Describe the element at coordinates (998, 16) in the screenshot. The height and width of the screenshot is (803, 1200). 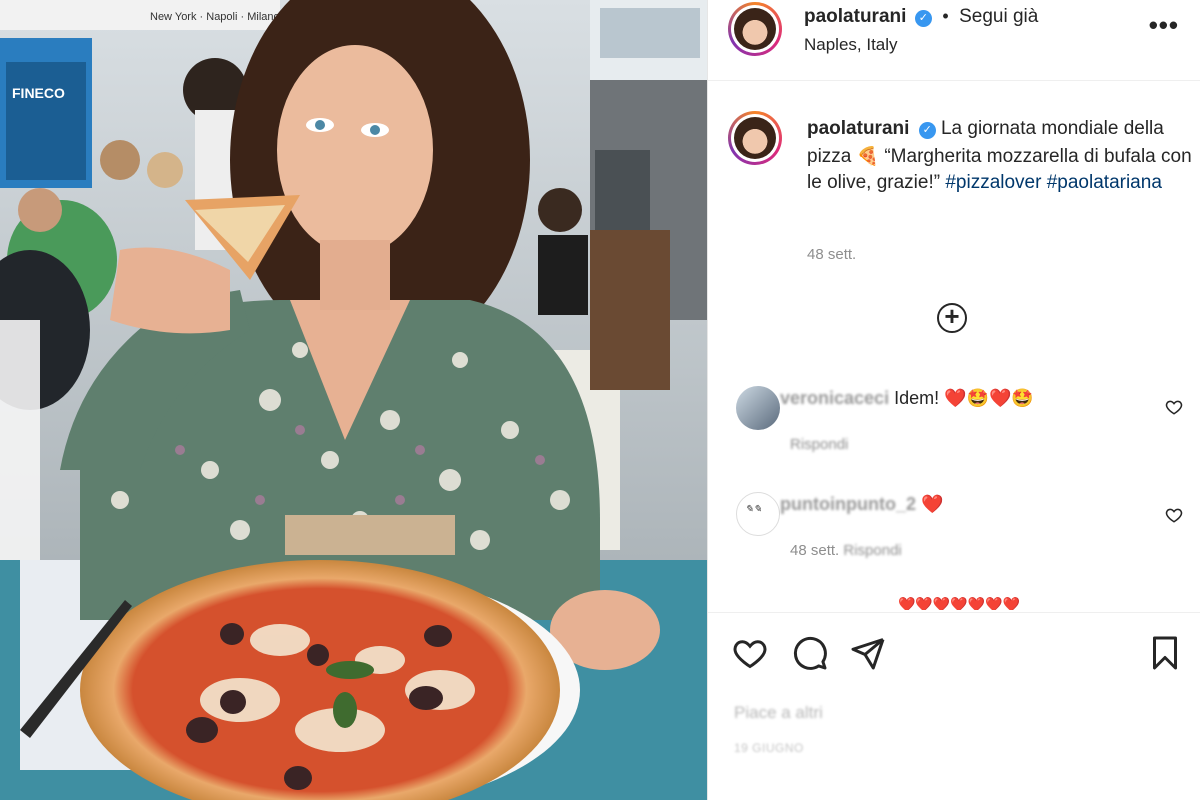
I see `follow-status-button: Segui già` at that location.